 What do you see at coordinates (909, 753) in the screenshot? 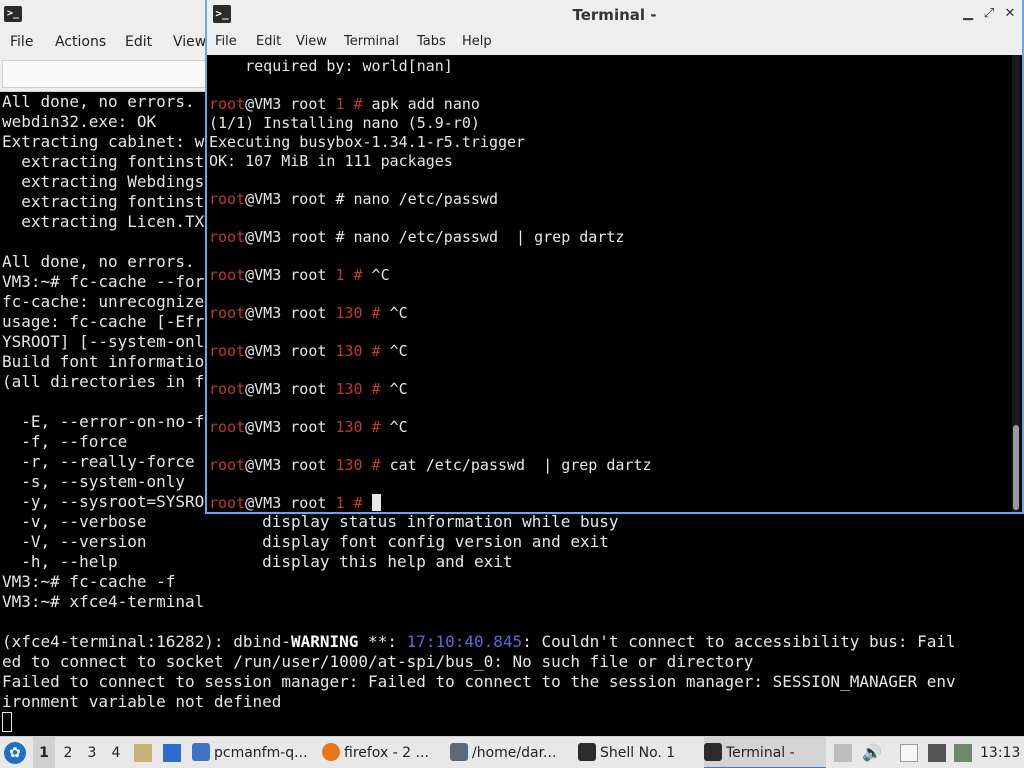
I see `clipboard-icon` at bounding box center [909, 753].